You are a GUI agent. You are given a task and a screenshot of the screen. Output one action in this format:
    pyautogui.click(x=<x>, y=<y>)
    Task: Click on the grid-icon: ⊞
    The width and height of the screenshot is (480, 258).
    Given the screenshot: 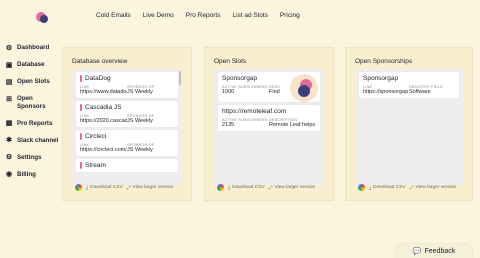 What is the action you would take?
    pyautogui.click(x=9, y=99)
    